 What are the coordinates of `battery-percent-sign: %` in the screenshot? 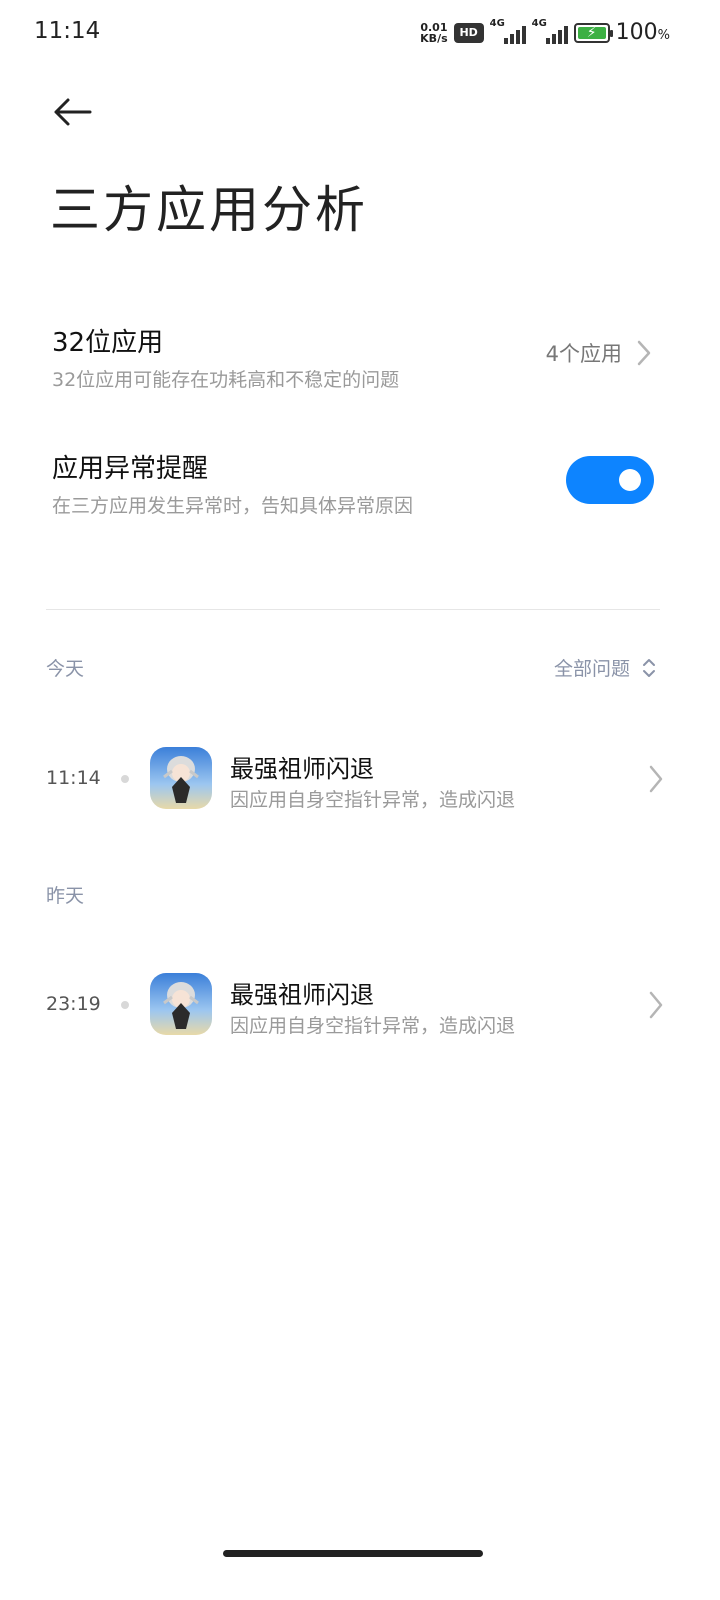 It's located at (663, 35).